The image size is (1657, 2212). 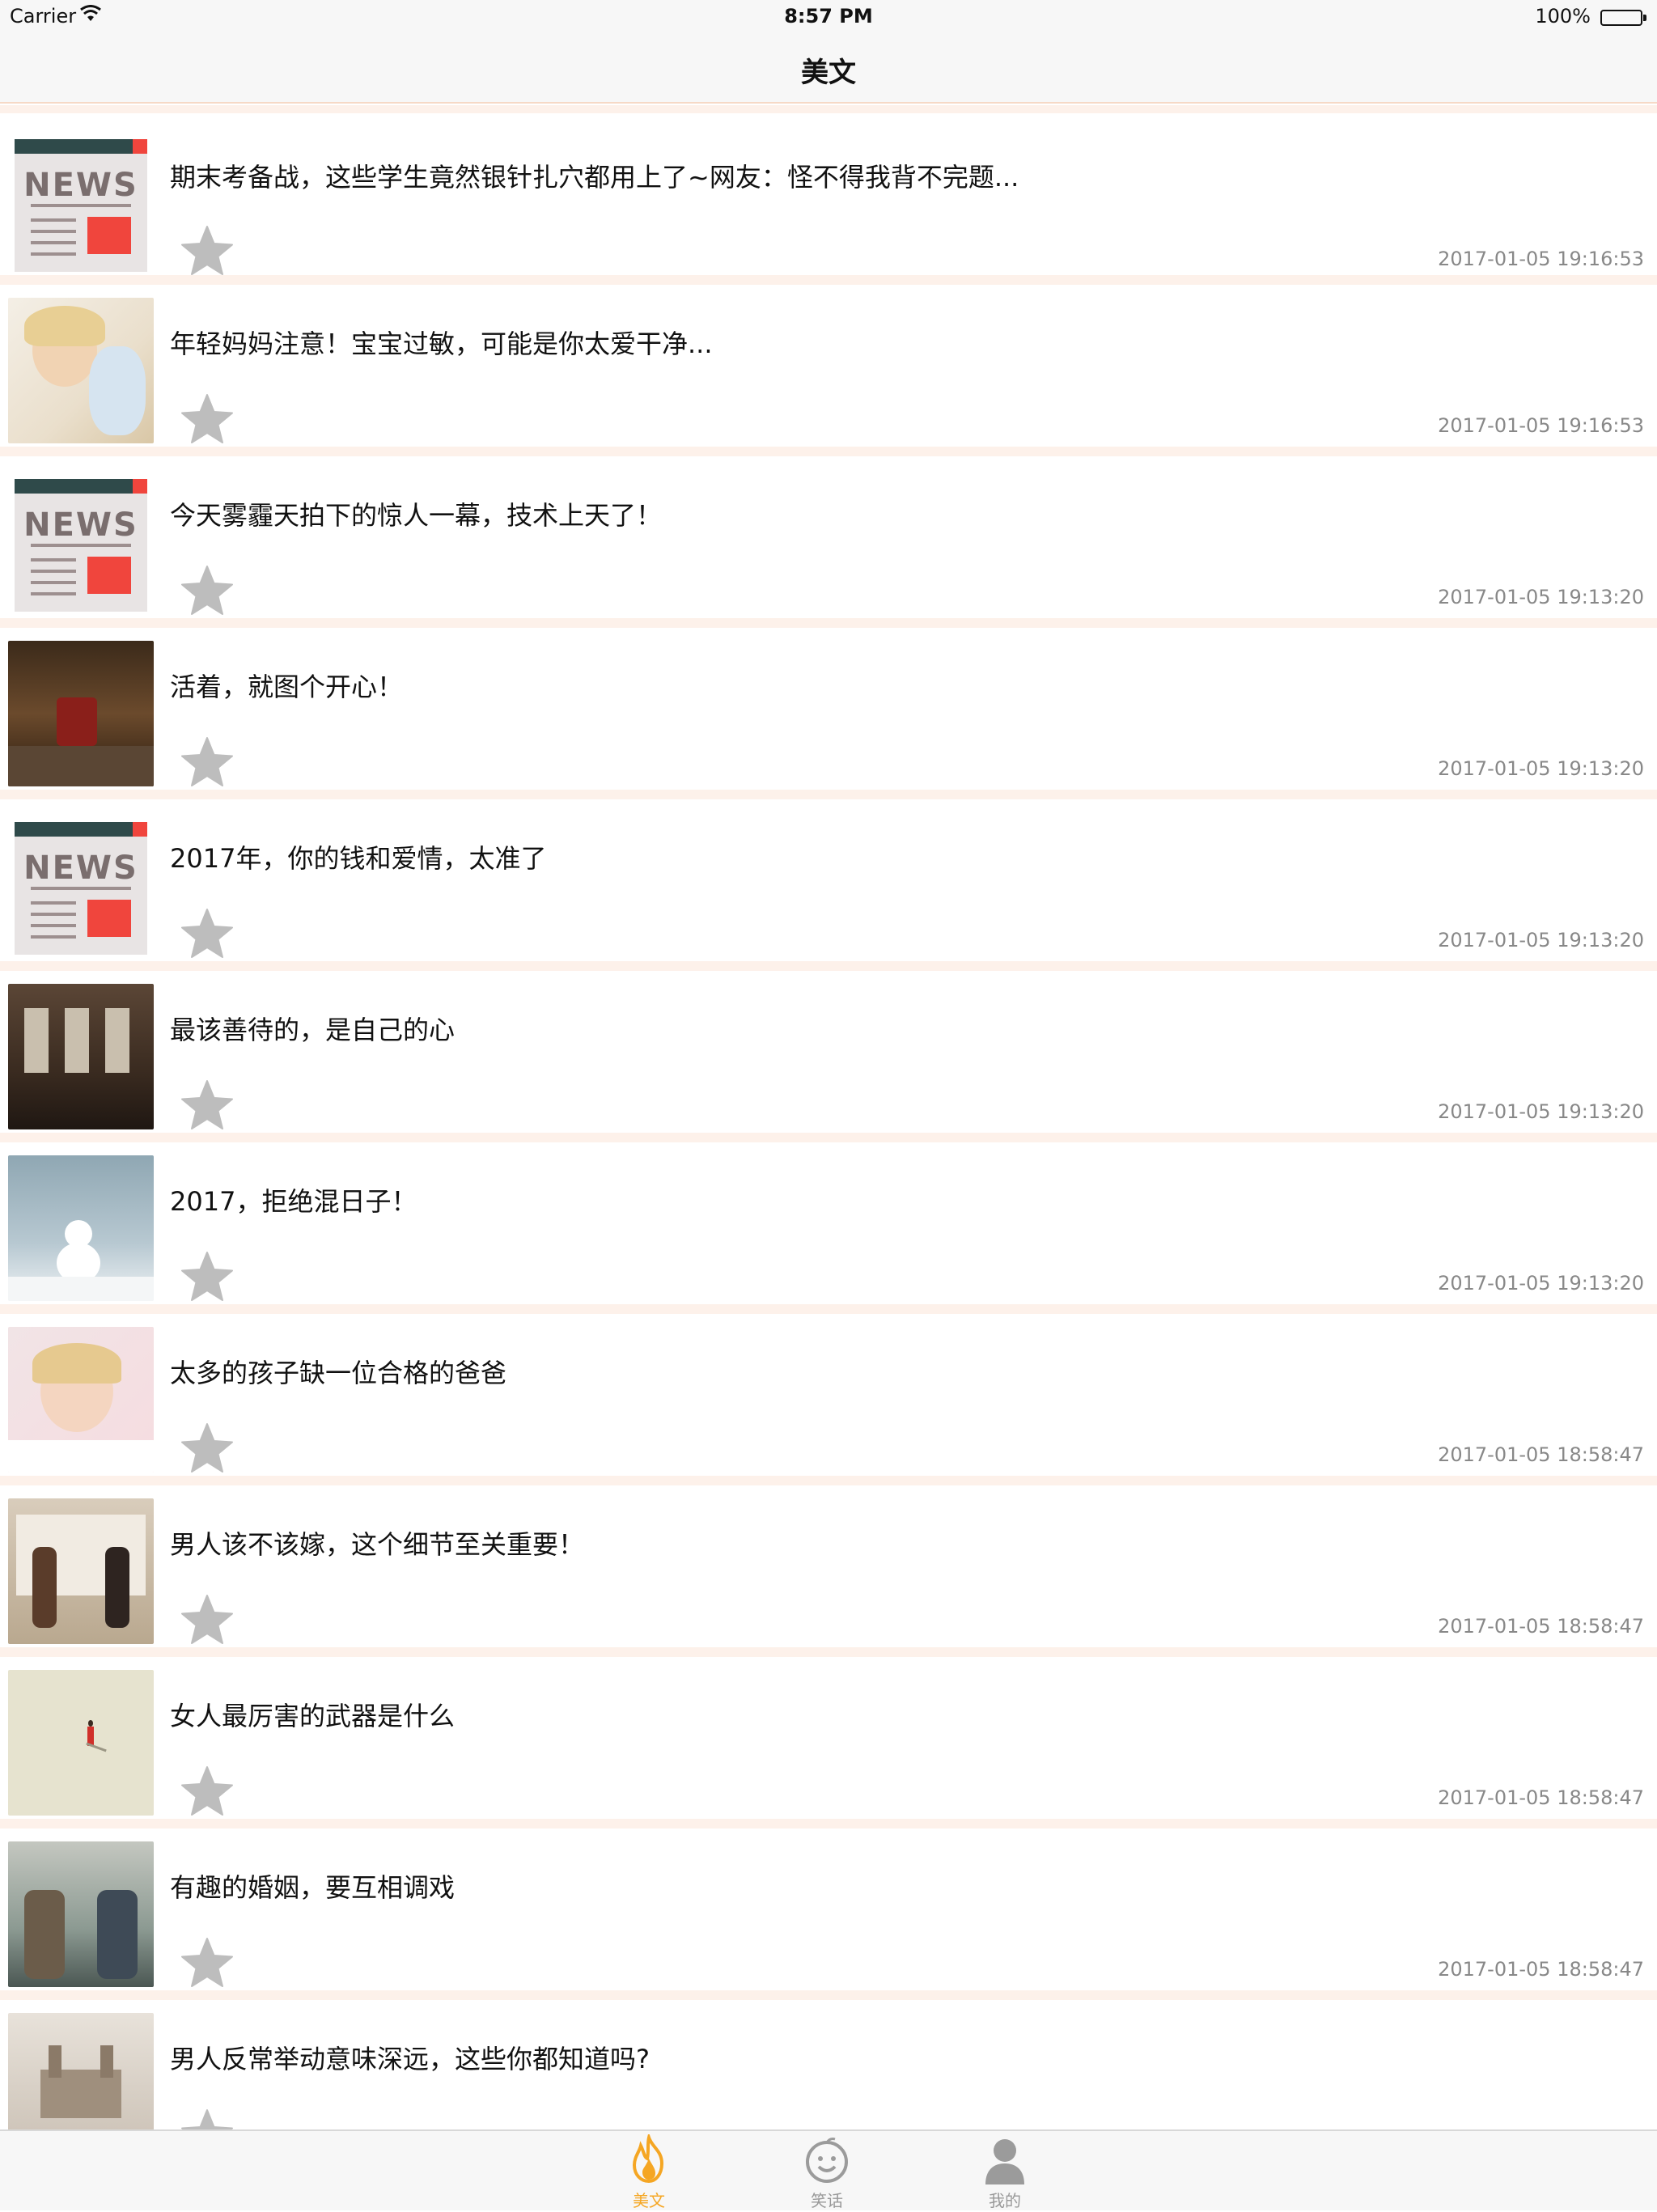 I want to click on article-title: 2017年，你的钱和爱情，太准了, so click(x=358, y=858).